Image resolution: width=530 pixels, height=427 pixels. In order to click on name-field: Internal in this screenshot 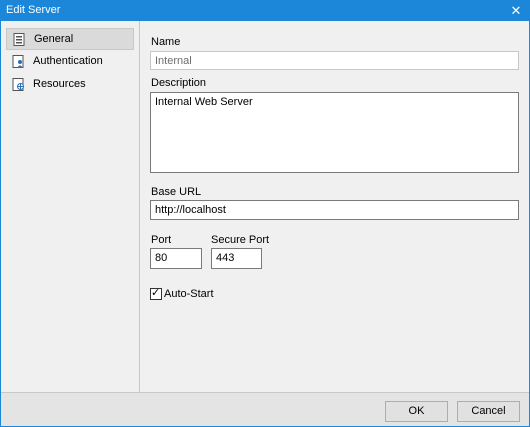, I will do `click(334, 60)`.